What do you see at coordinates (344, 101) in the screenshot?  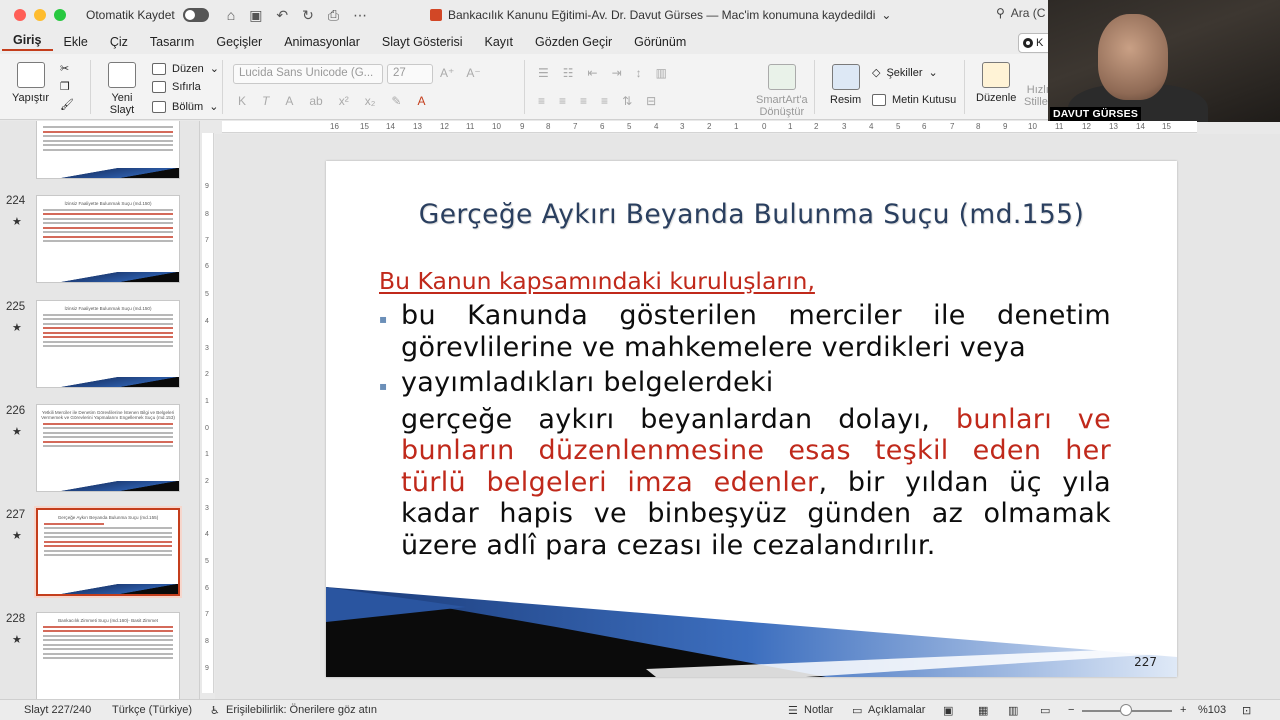 I see `superscript-icon: x²` at bounding box center [344, 101].